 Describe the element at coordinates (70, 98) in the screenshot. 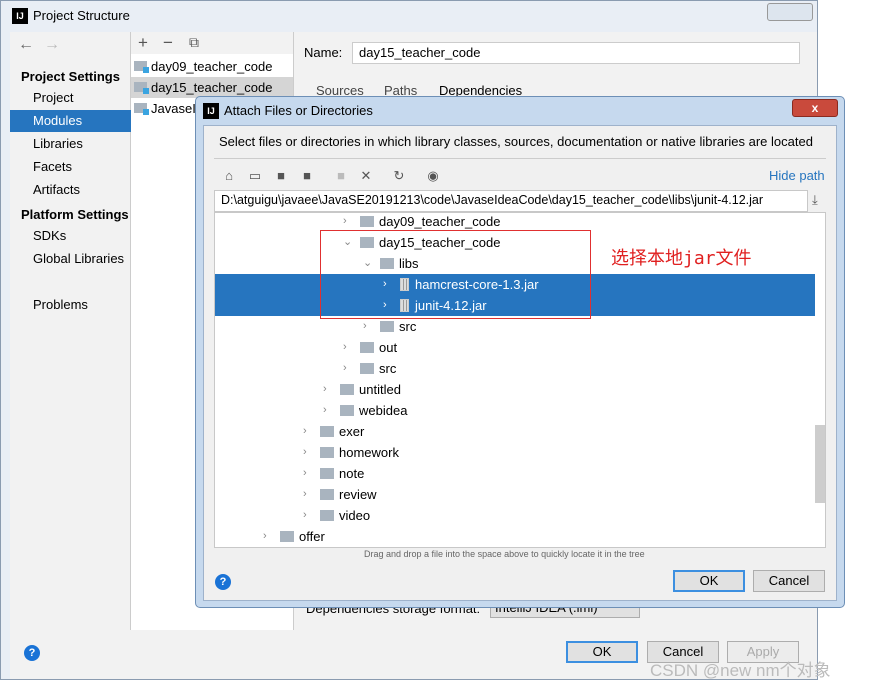

I see `nav-project: Project` at that location.